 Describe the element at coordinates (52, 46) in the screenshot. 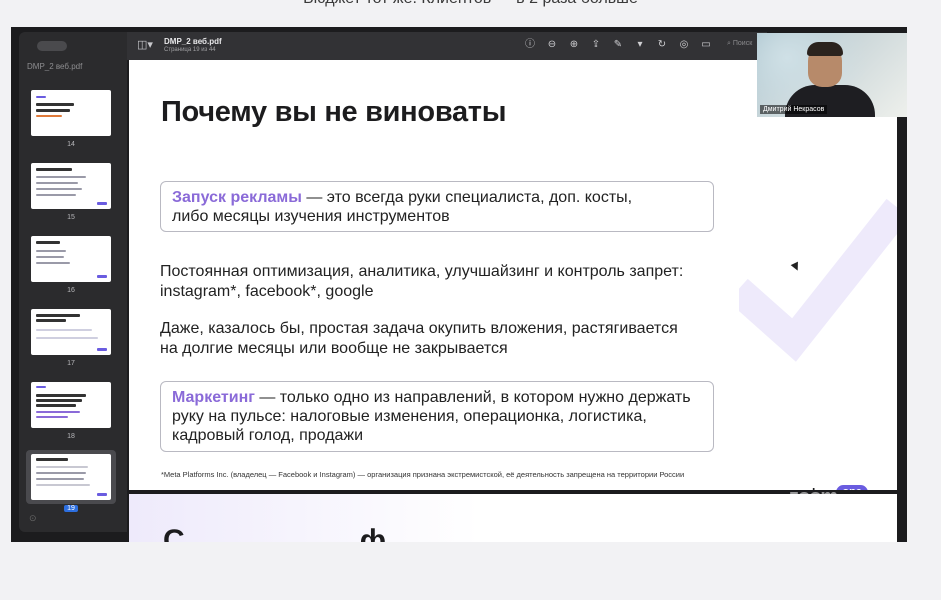

I see `sidebar-pill` at that location.